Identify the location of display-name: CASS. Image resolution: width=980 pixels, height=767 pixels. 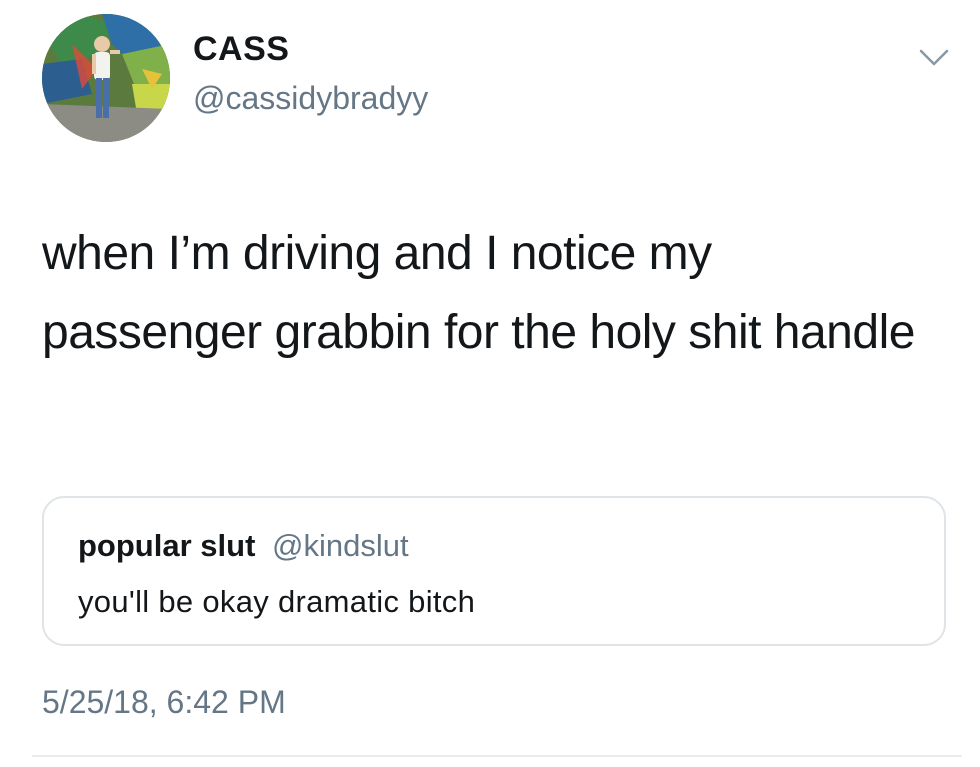
(241, 49).